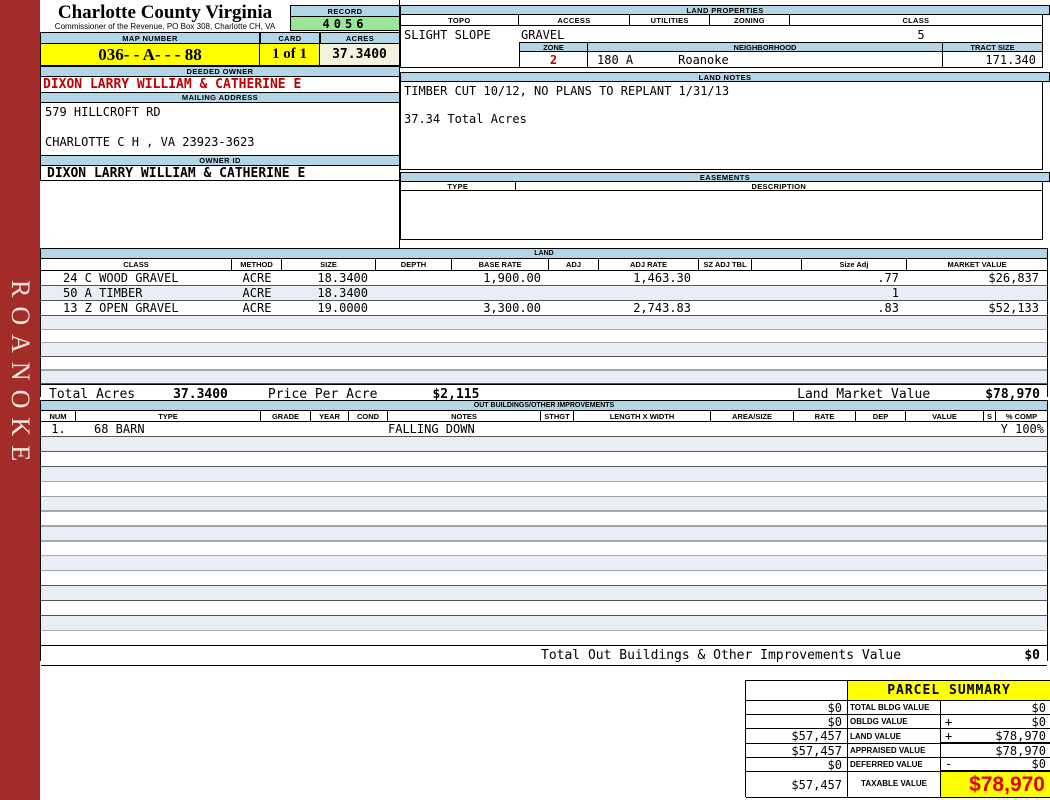 The height and width of the screenshot is (800, 1050). What do you see at coordinates (949, 735) in the screenshot?
I see `ps-op: +` at bounding box center [949, 735].